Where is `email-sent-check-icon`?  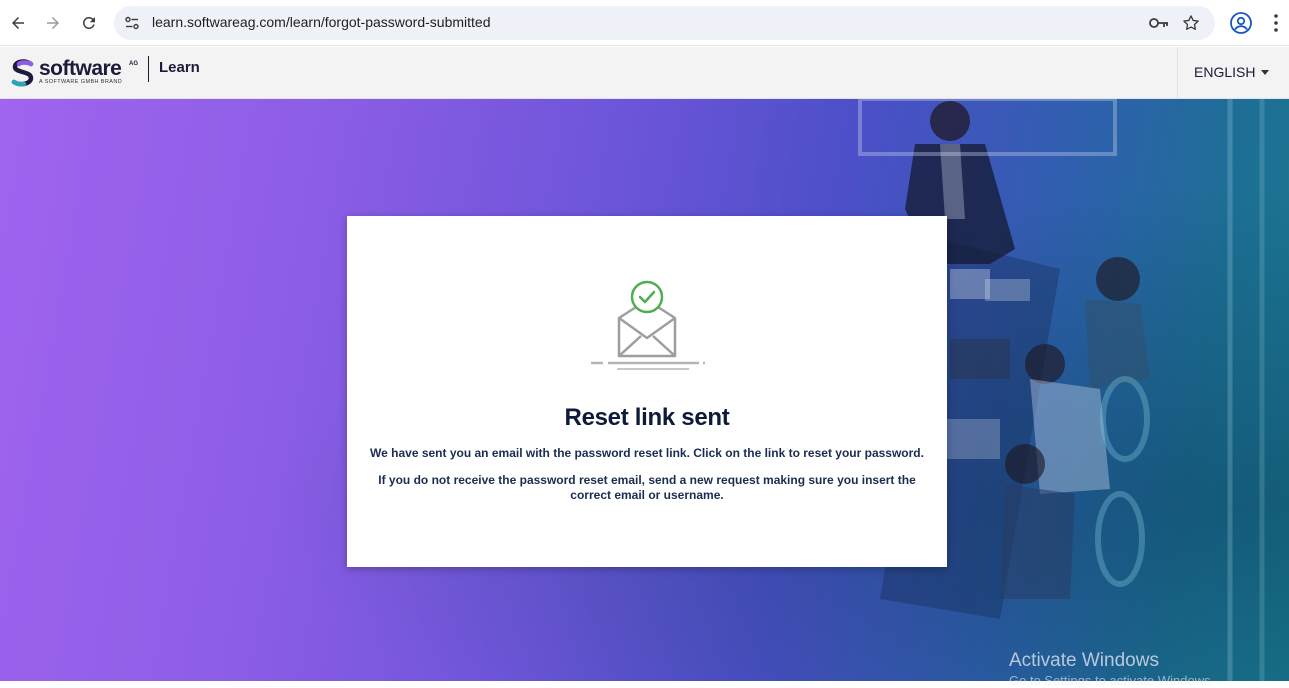
email-sent-check-icon is located at coordinates (648, 325).